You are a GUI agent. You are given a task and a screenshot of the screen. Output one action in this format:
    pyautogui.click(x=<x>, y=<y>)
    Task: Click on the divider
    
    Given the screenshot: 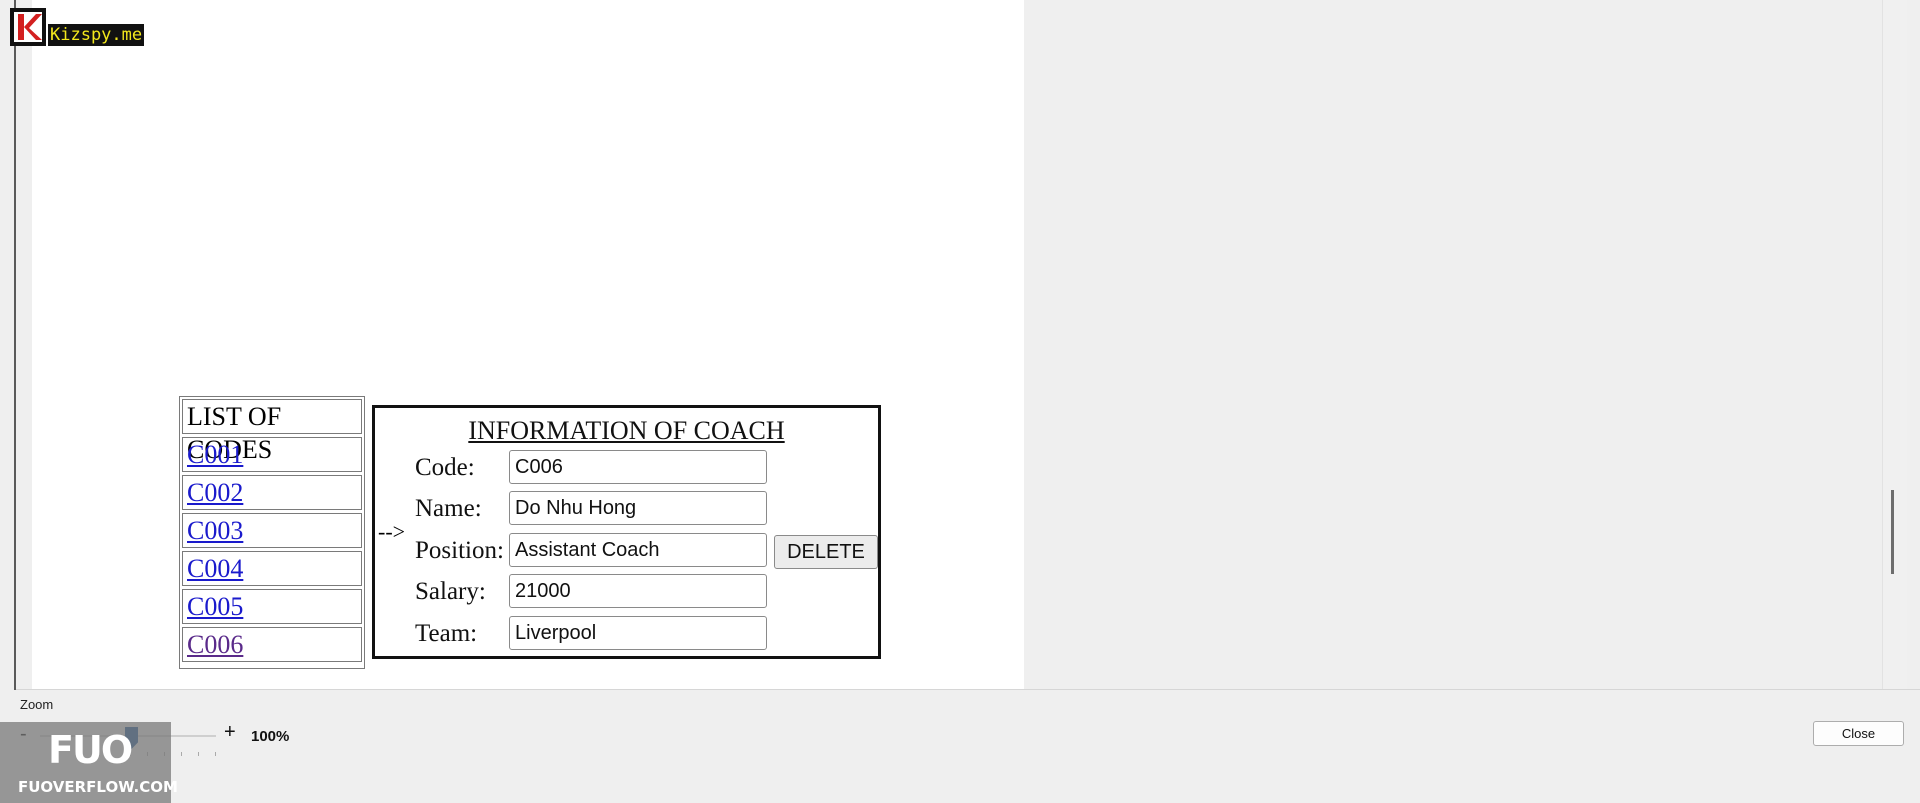 What is the action you would take?
    pyautogui.click(x=968, y=689)
    